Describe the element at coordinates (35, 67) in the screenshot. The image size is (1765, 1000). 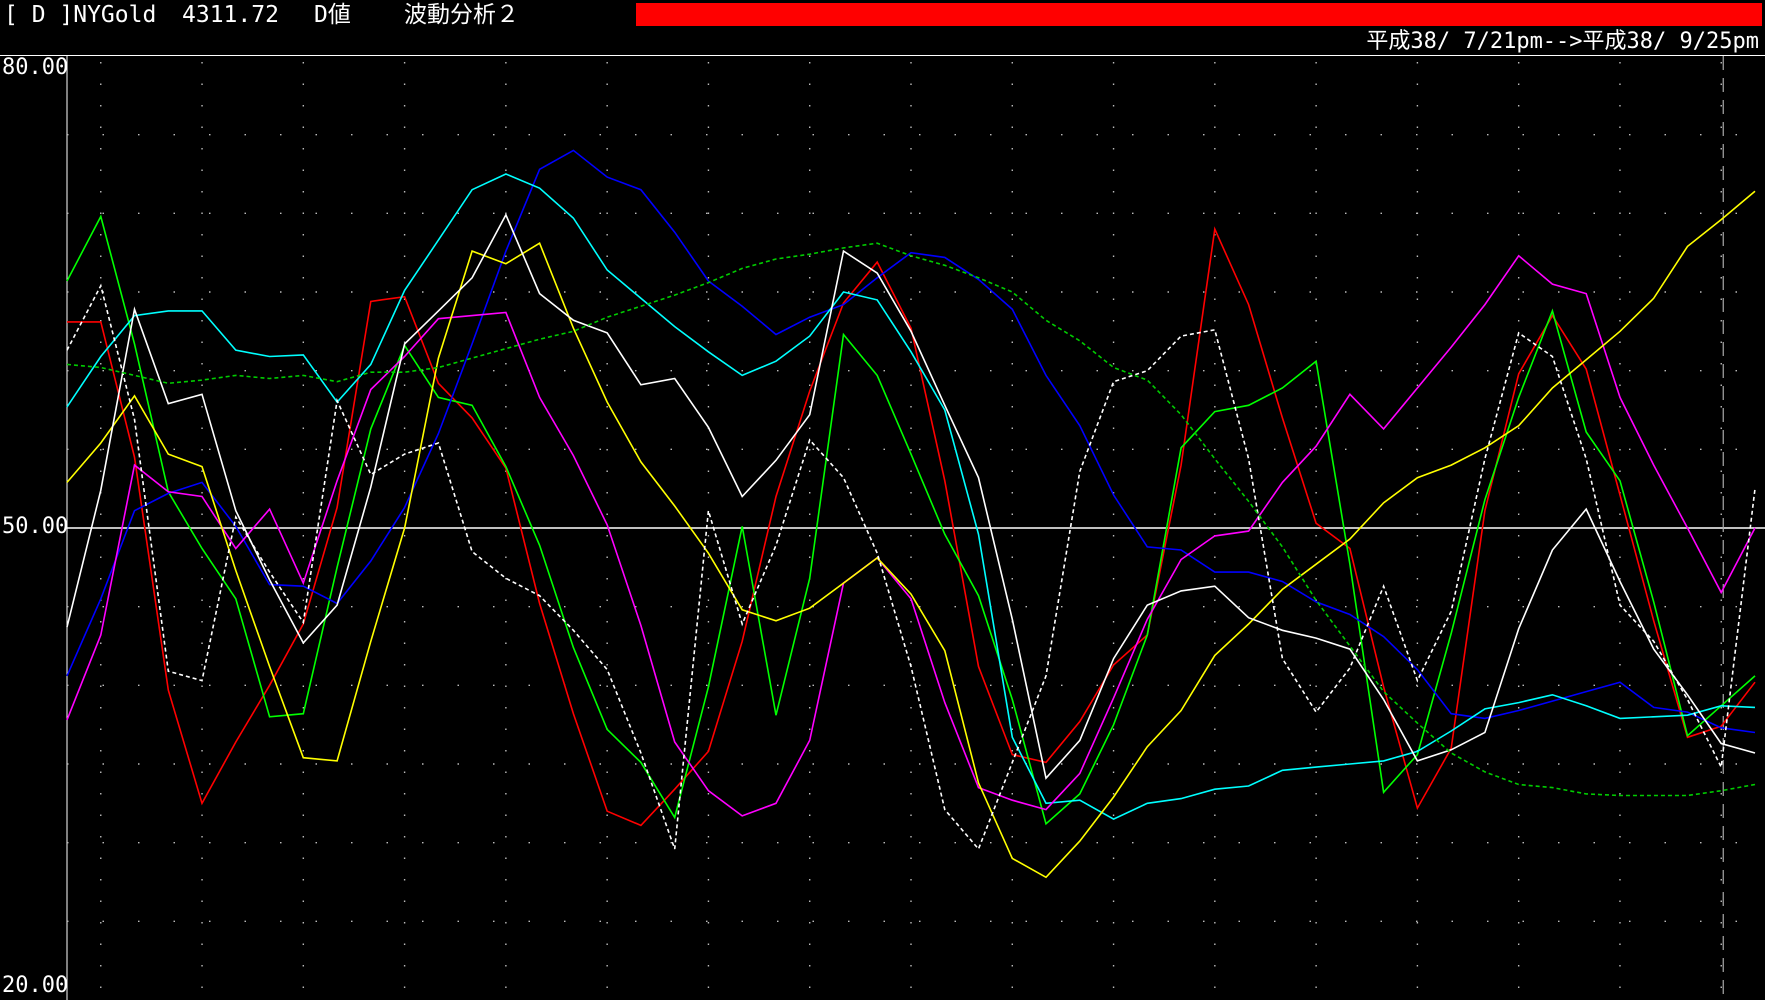
I see `y-tick-label-max: 80.00` at that location.